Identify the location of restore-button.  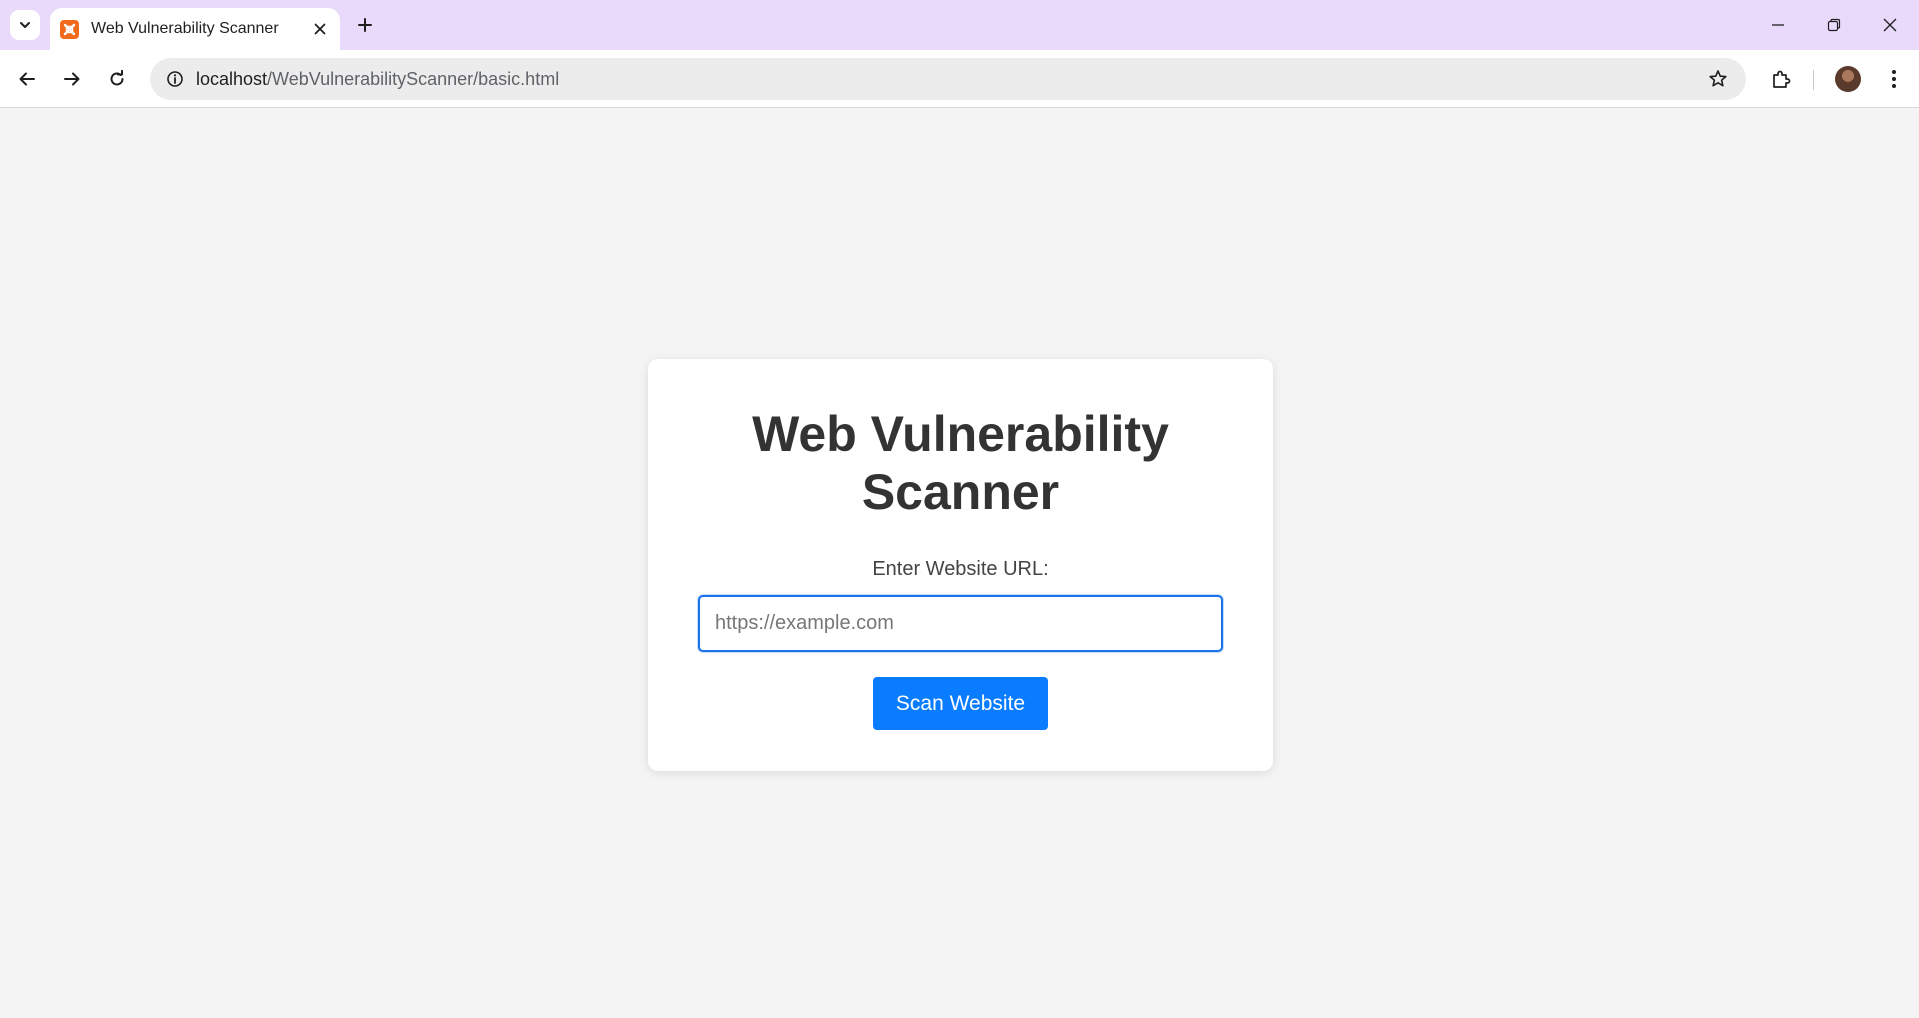
(1834, 25).